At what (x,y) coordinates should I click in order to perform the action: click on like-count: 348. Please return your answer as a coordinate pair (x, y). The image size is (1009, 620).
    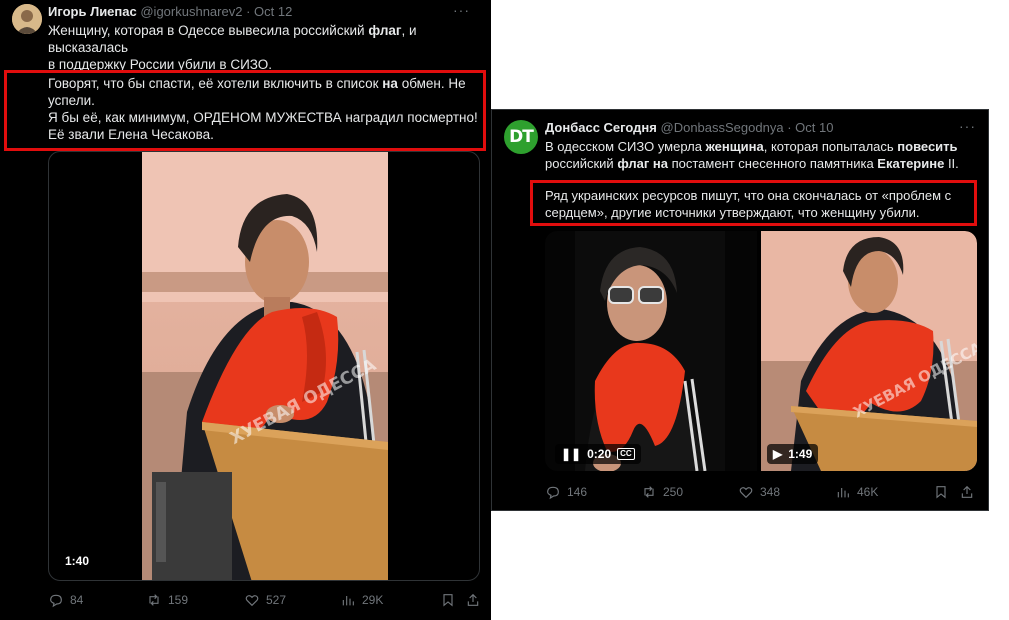
    Looking at the image, I should click on (770, 492).